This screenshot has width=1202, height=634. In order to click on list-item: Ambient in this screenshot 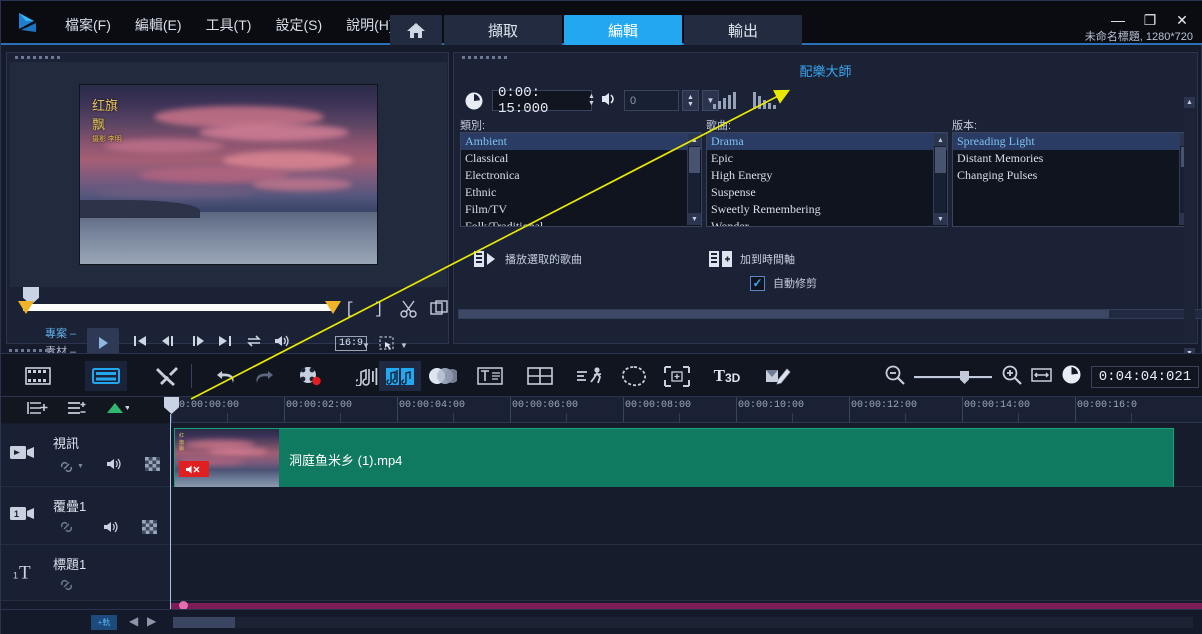, I will do `click(581, 141)`.